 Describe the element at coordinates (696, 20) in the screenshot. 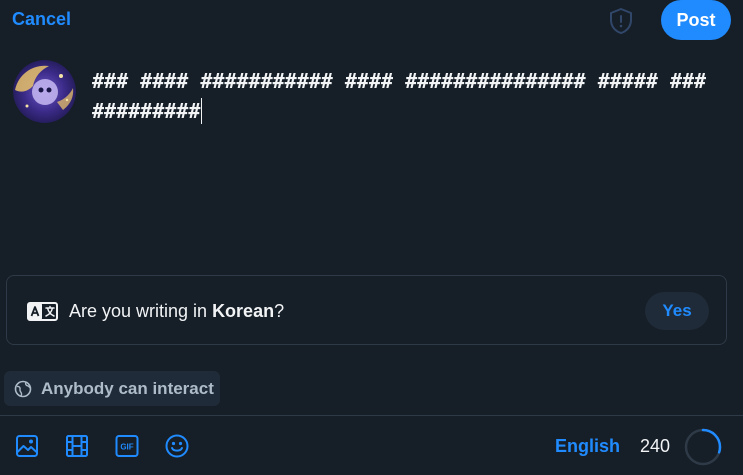

I see `post-button: Post` at that location.